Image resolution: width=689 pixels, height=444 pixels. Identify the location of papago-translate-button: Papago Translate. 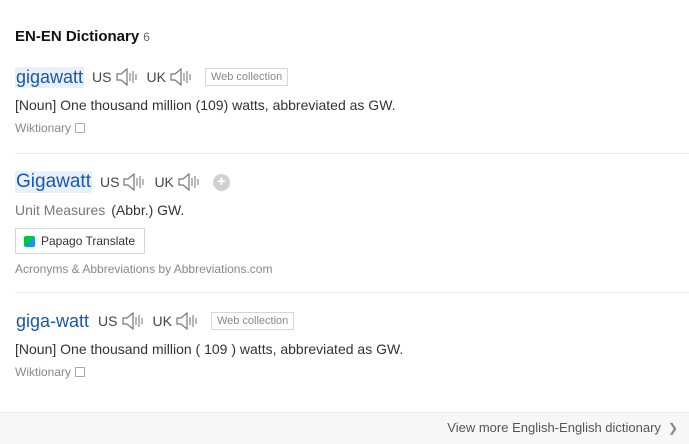
(80, 241).